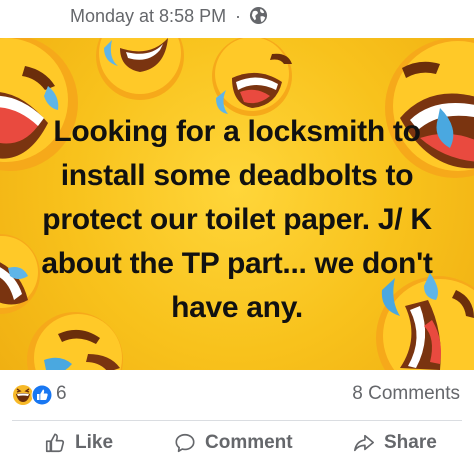 The image size is (474, 457). Describe the element at coordinates (94, 442) in the screenshot. I see `like-label: Like` at that location.